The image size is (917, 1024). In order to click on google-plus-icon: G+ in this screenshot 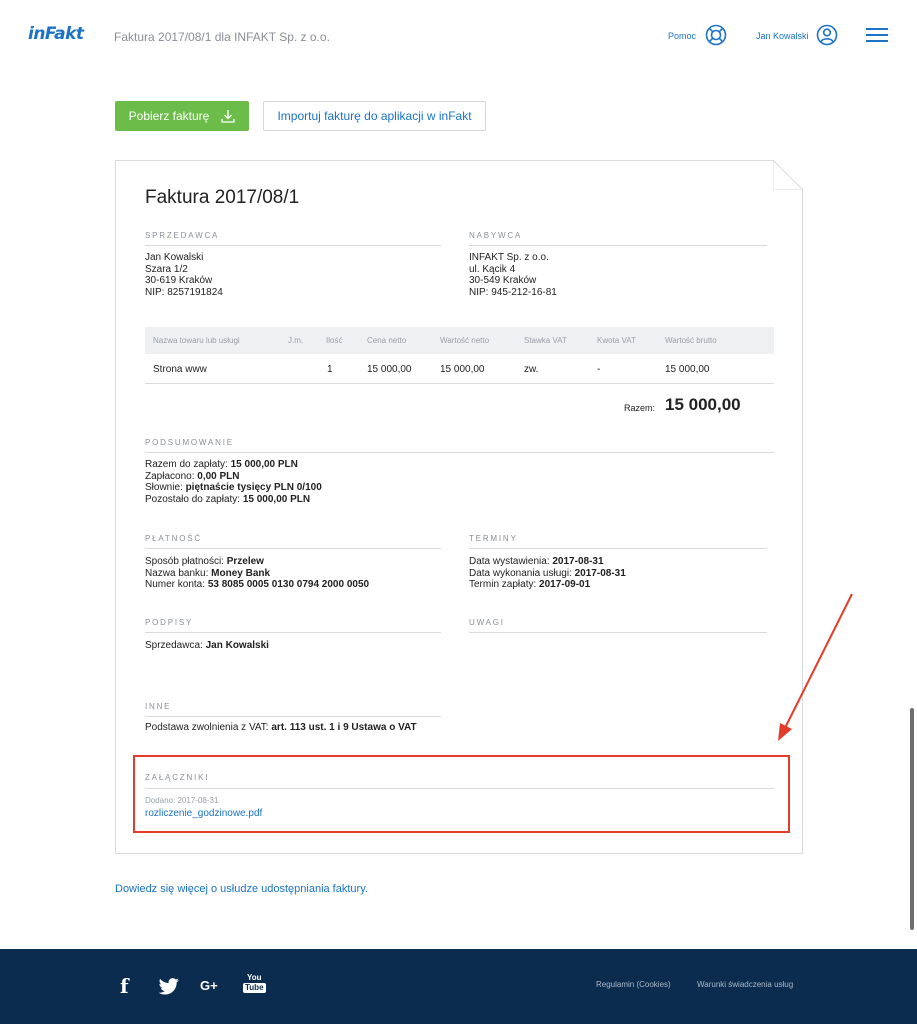, I will do `click(209, 985)`.